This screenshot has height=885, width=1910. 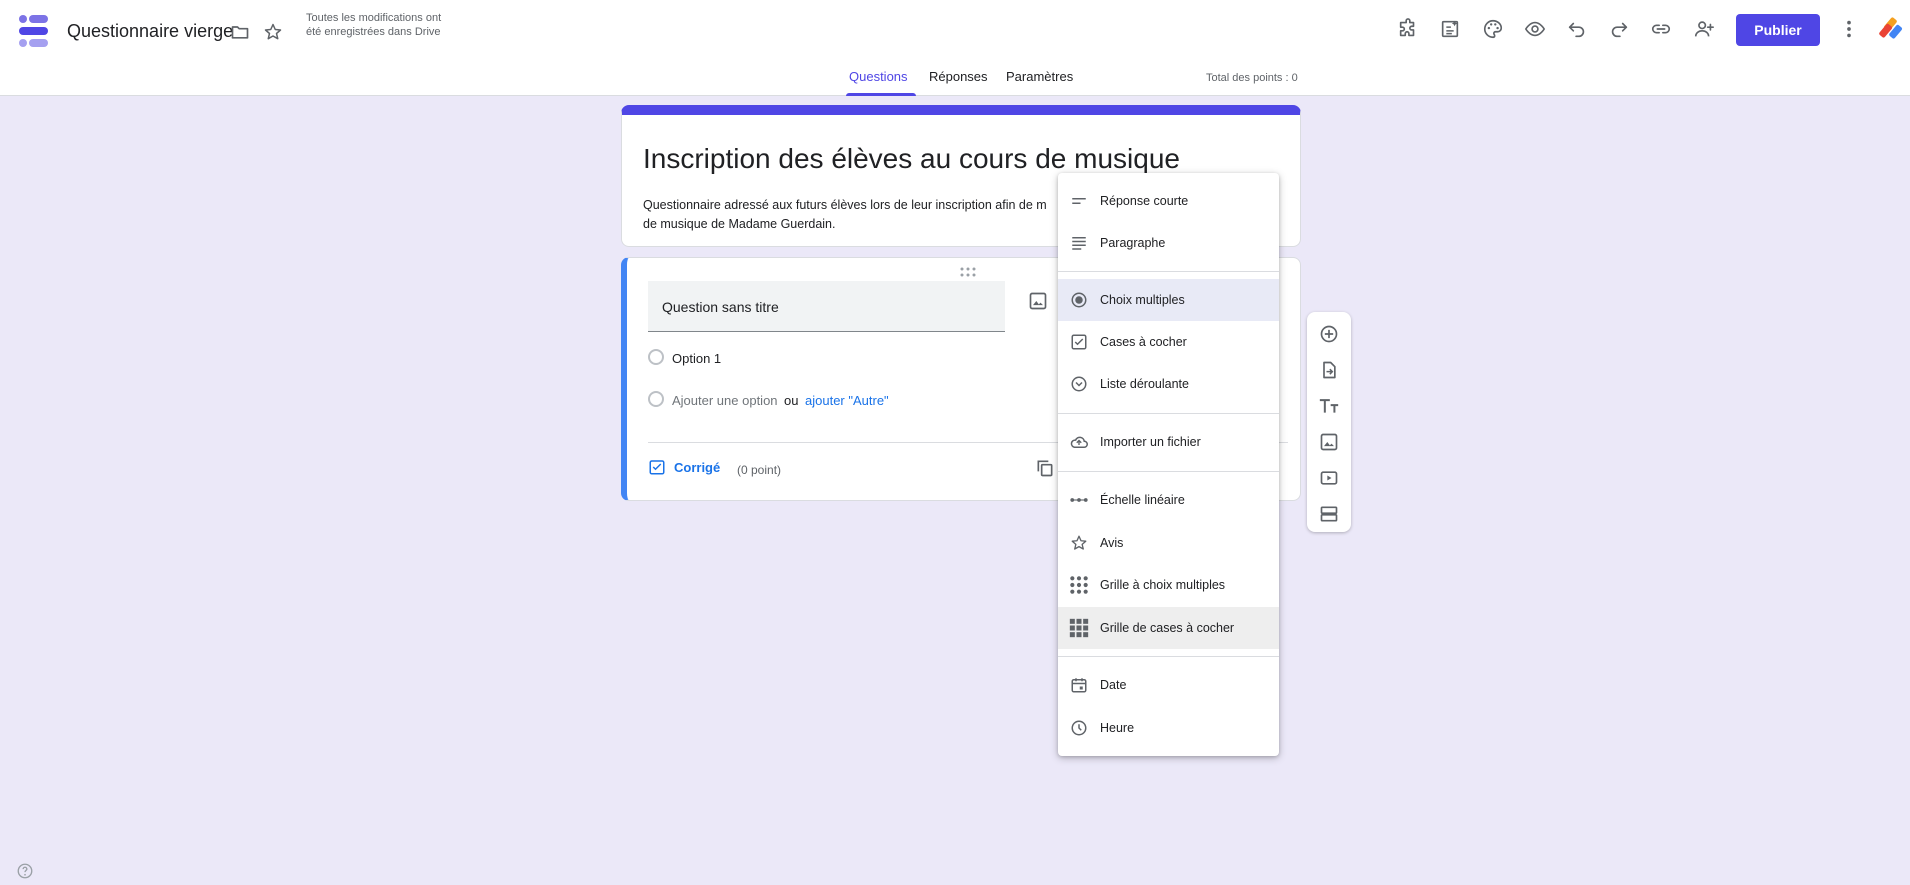 I want to click on redo-icon, so click(x=1619, y=29).